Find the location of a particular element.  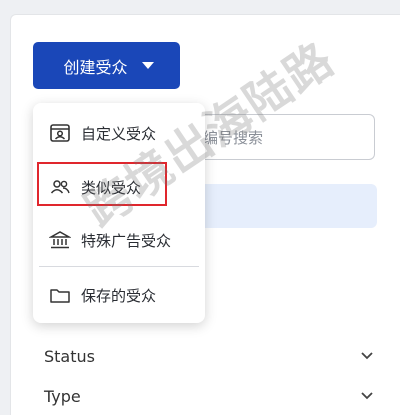

search-placeholder: 编号搜索 is located at coordinates (233, 137).